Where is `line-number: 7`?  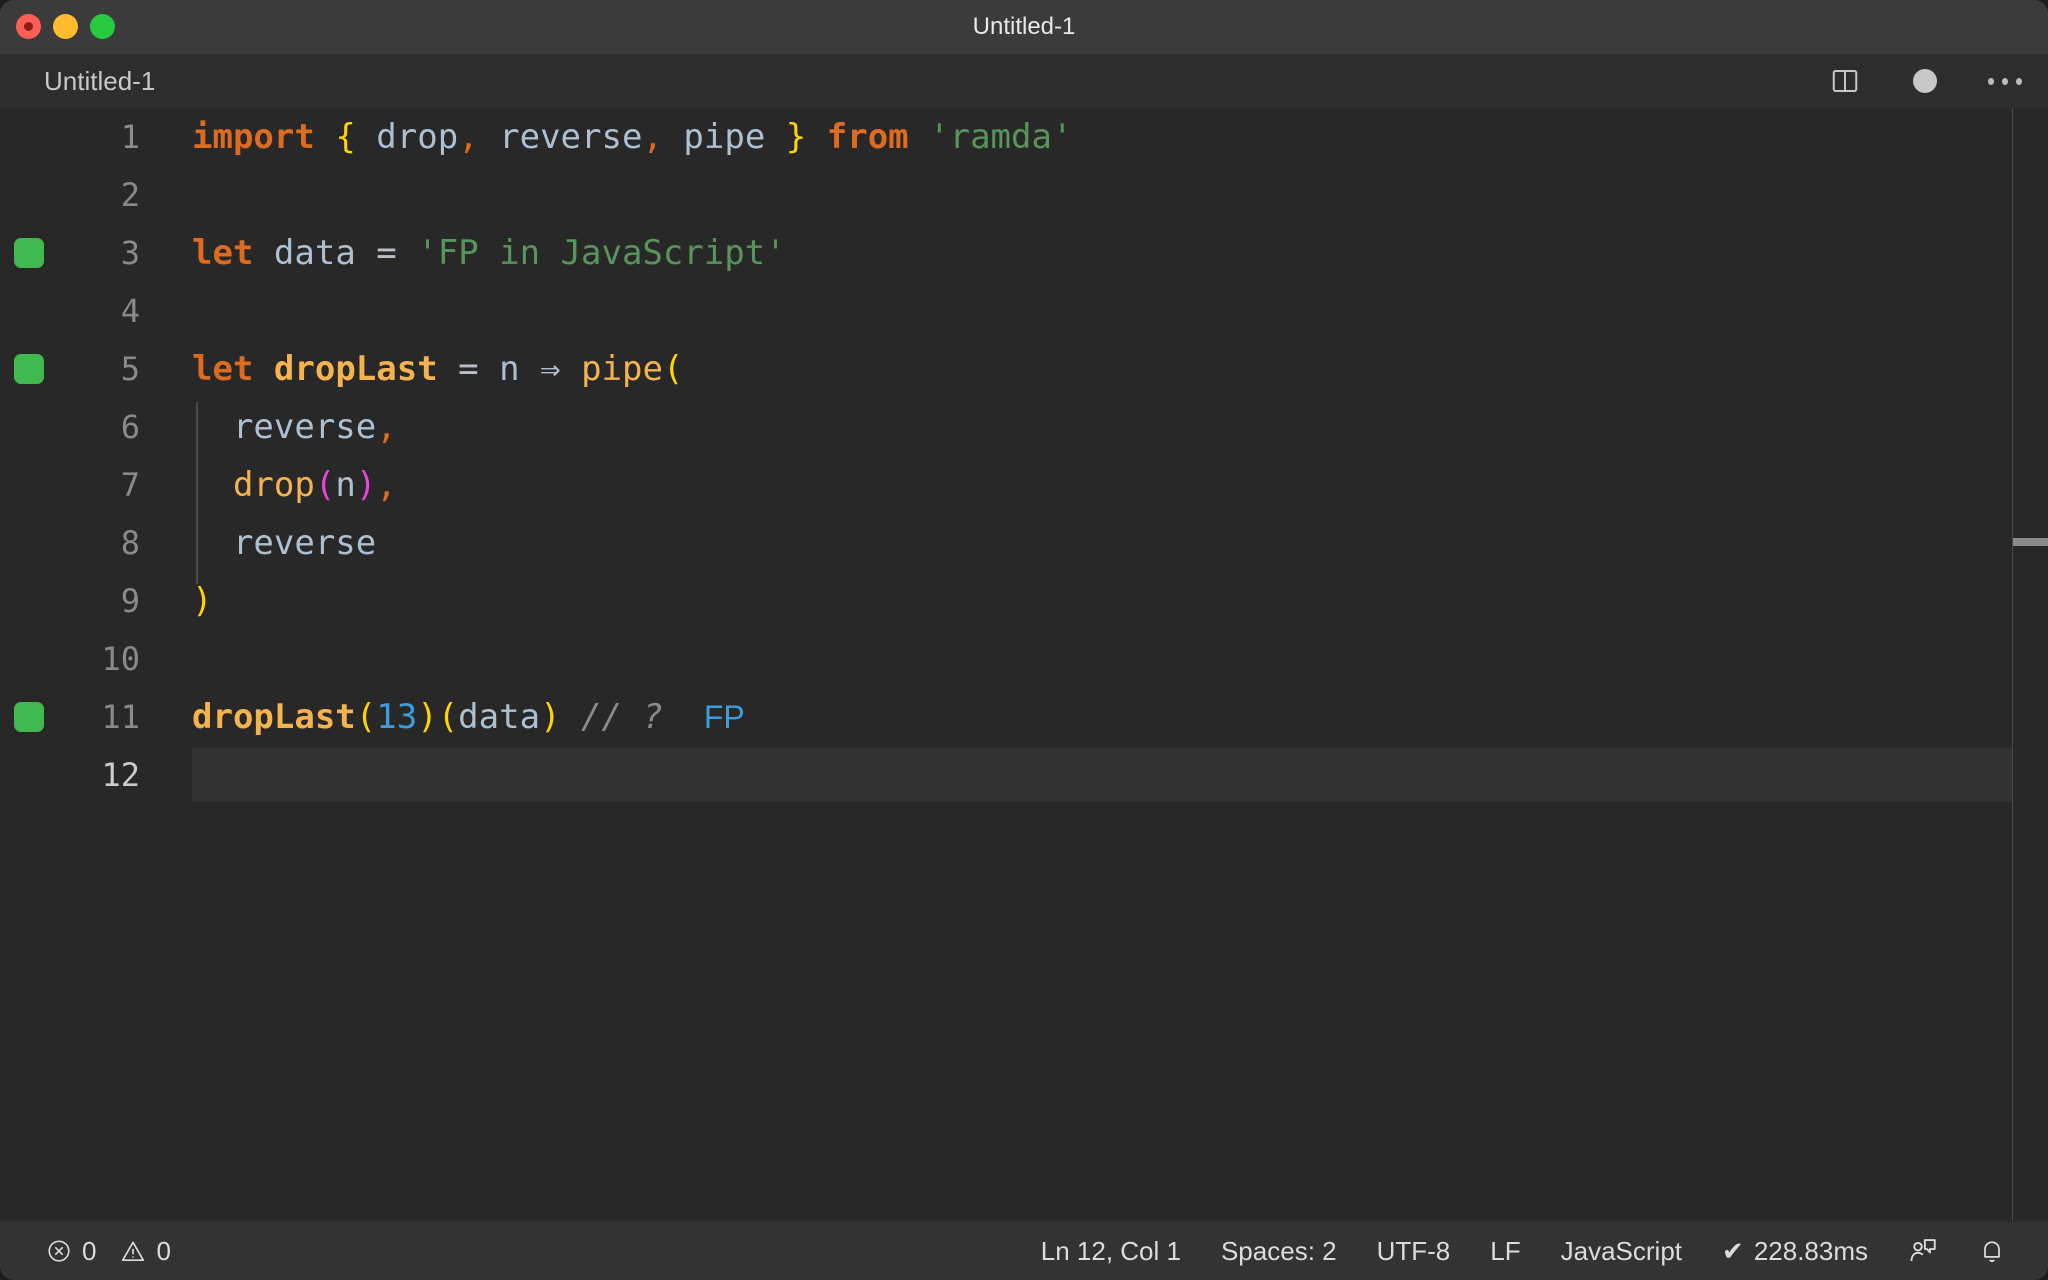
line-number: 7 is located at coordinates (130, 485).